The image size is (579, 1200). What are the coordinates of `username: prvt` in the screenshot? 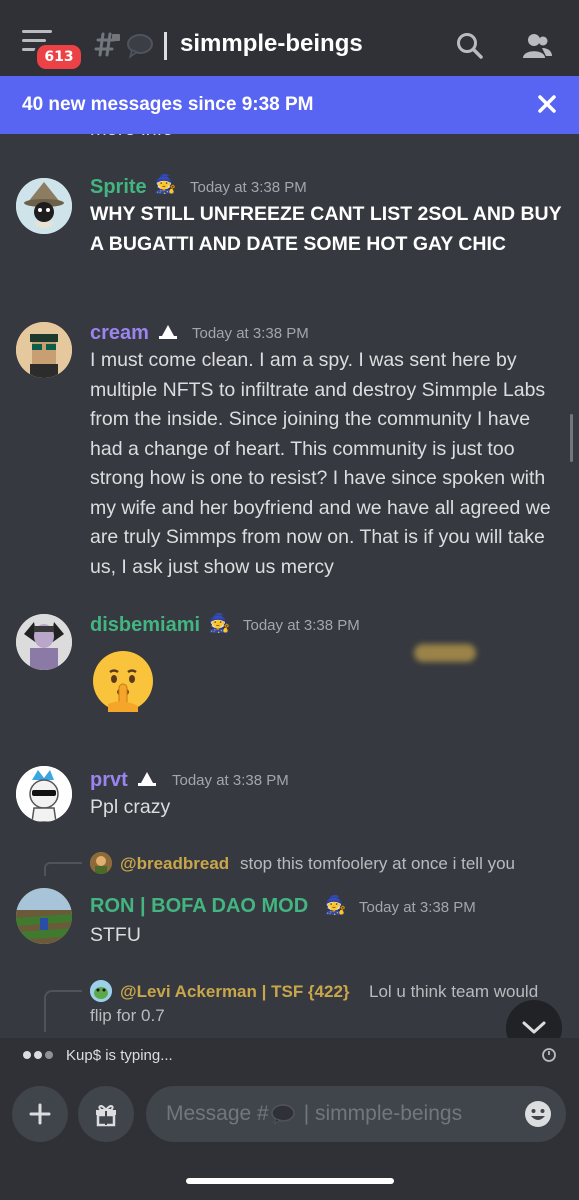 It's located at (109, 780).